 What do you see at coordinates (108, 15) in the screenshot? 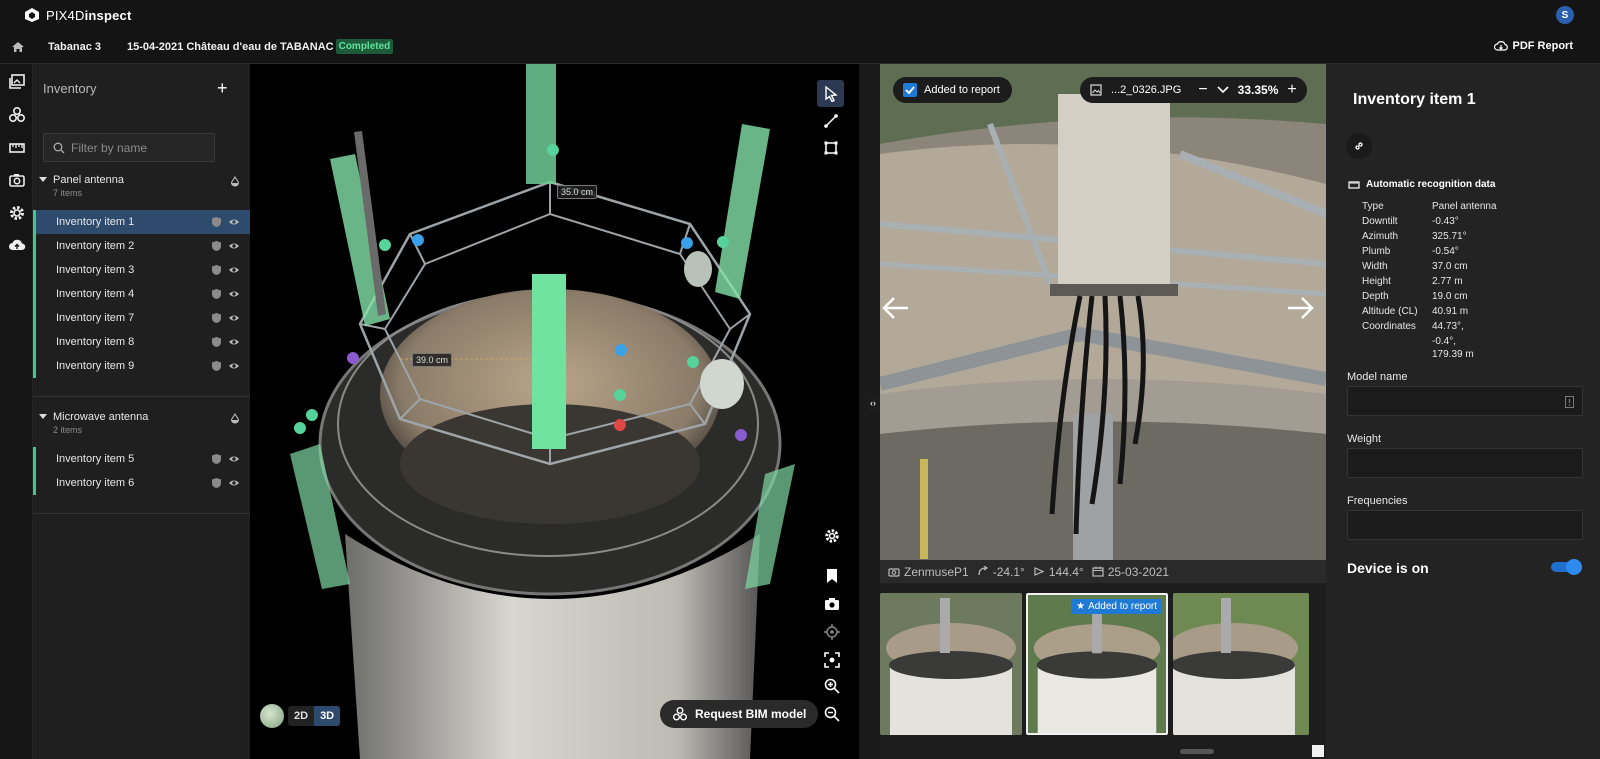
I see `brand-suffix: inspect` at bounding box center [108, 15].